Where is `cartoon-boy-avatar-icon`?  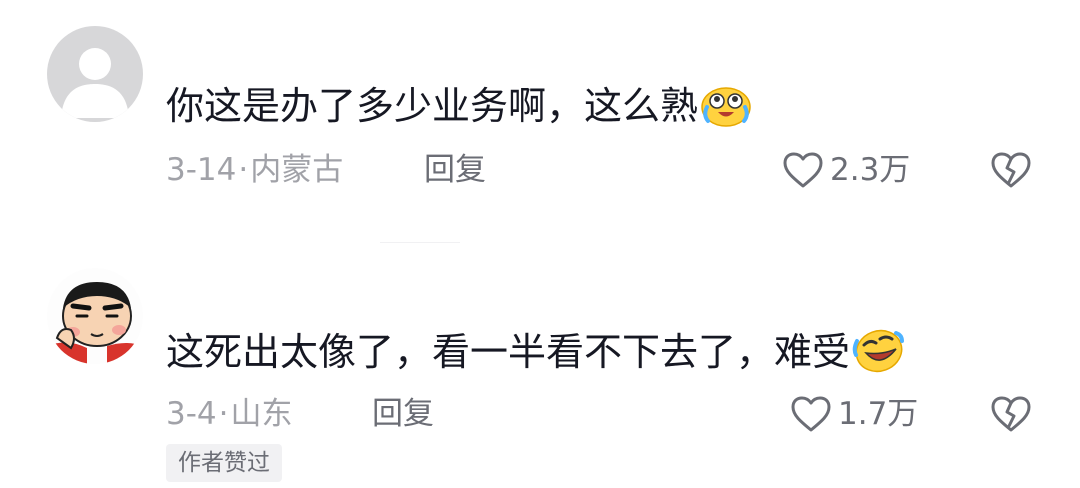 cartoon-boy-avatar-icon is located at coordinates (95, 316).